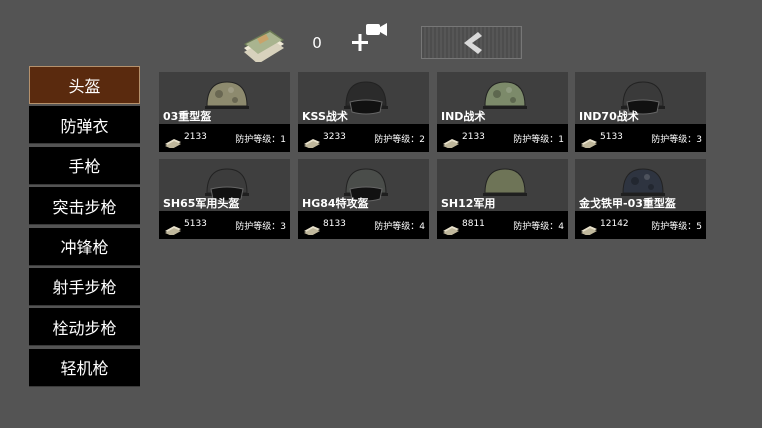 This screenshot has width=762, height=428. I want to click on item-info-bar: 3233 防护等级：2, so click(363, 138).